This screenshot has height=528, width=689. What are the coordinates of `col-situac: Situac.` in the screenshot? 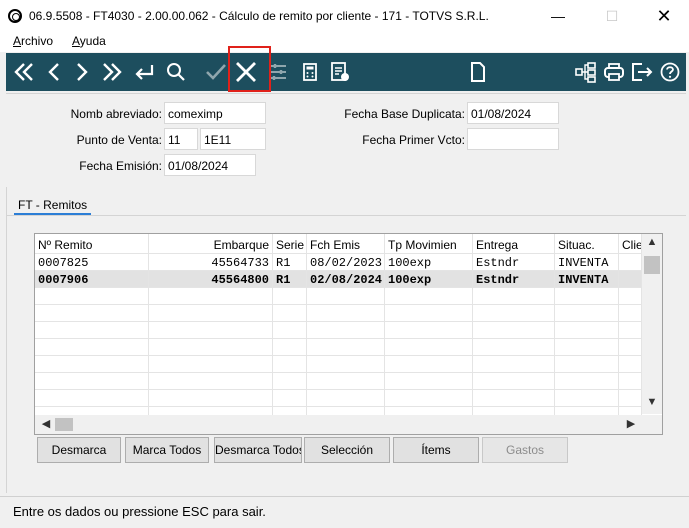 It's located at (587, 243).